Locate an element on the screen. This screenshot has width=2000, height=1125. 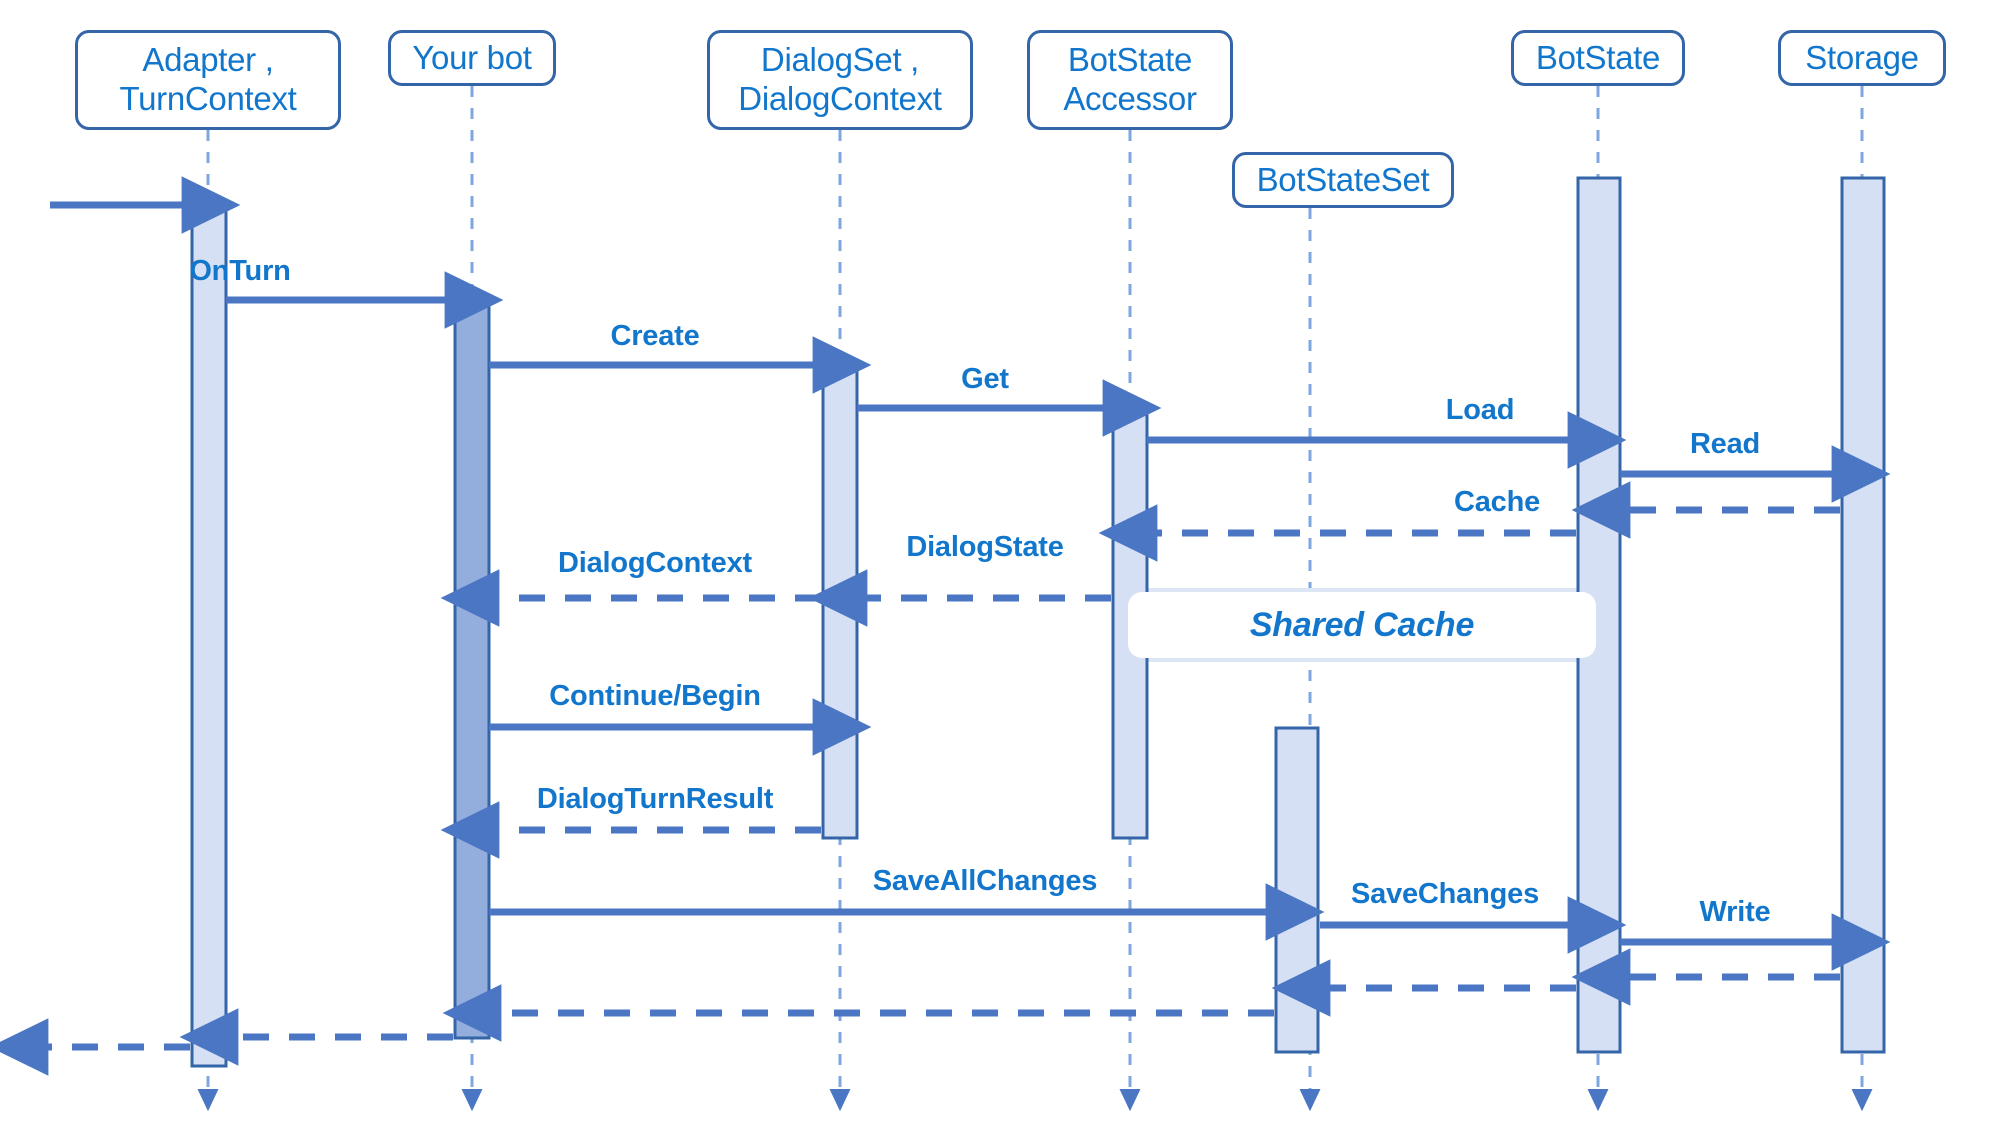
message-label-cache: Cache is located at coordinates (1497, 502).